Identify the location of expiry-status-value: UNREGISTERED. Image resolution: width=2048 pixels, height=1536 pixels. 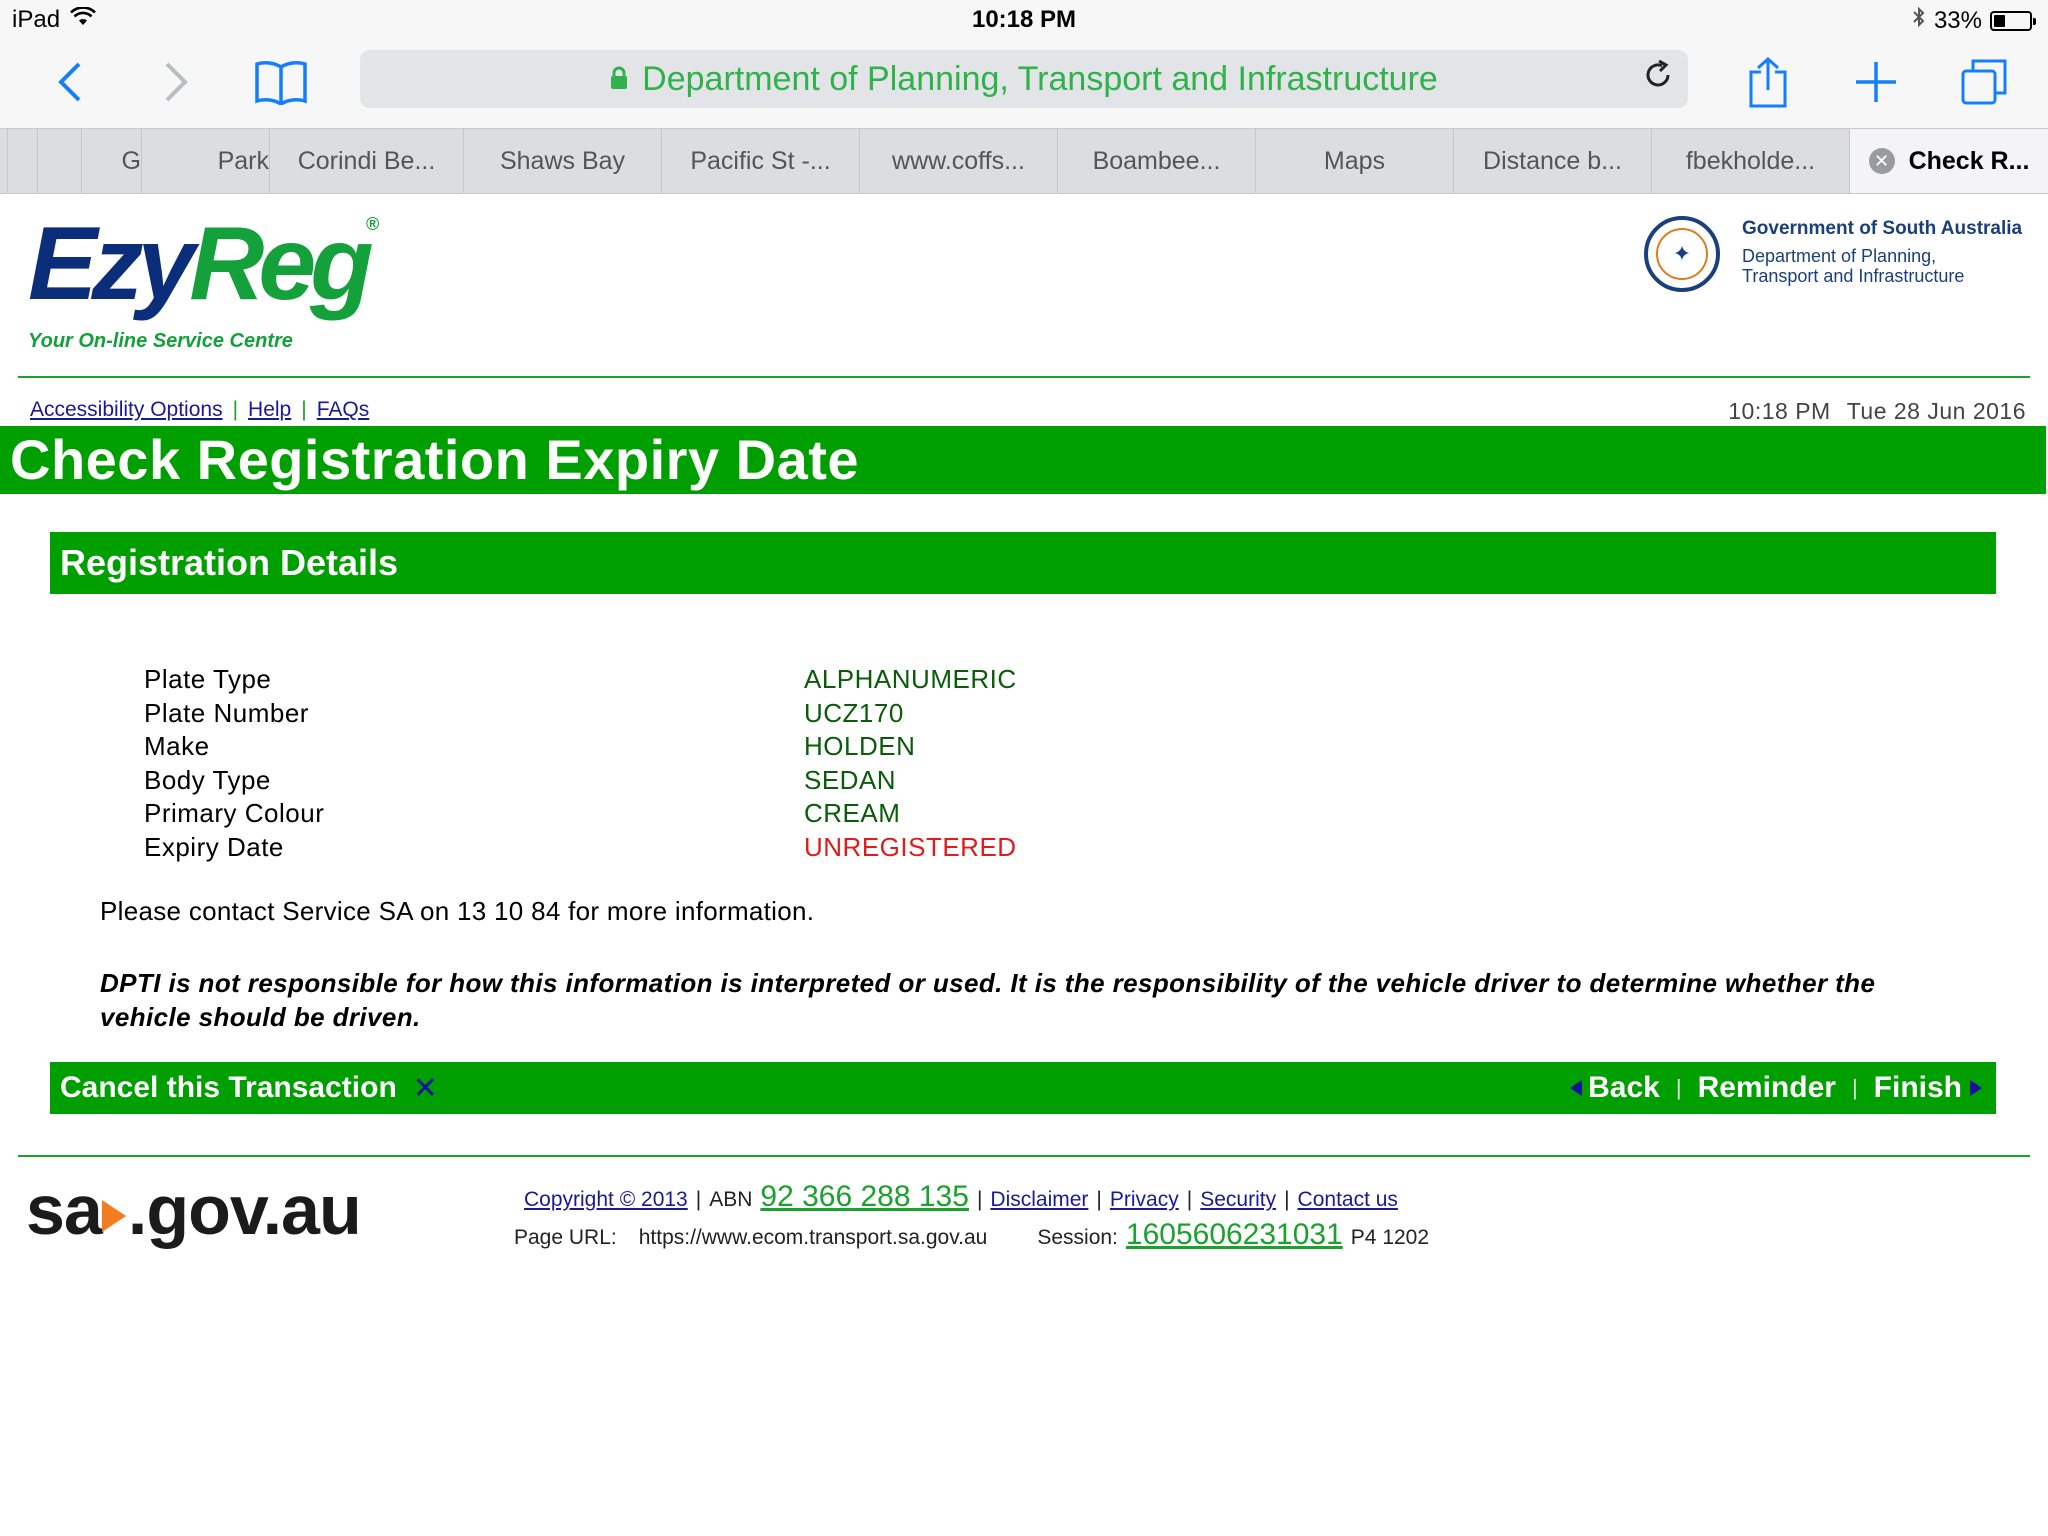
(910, 846).